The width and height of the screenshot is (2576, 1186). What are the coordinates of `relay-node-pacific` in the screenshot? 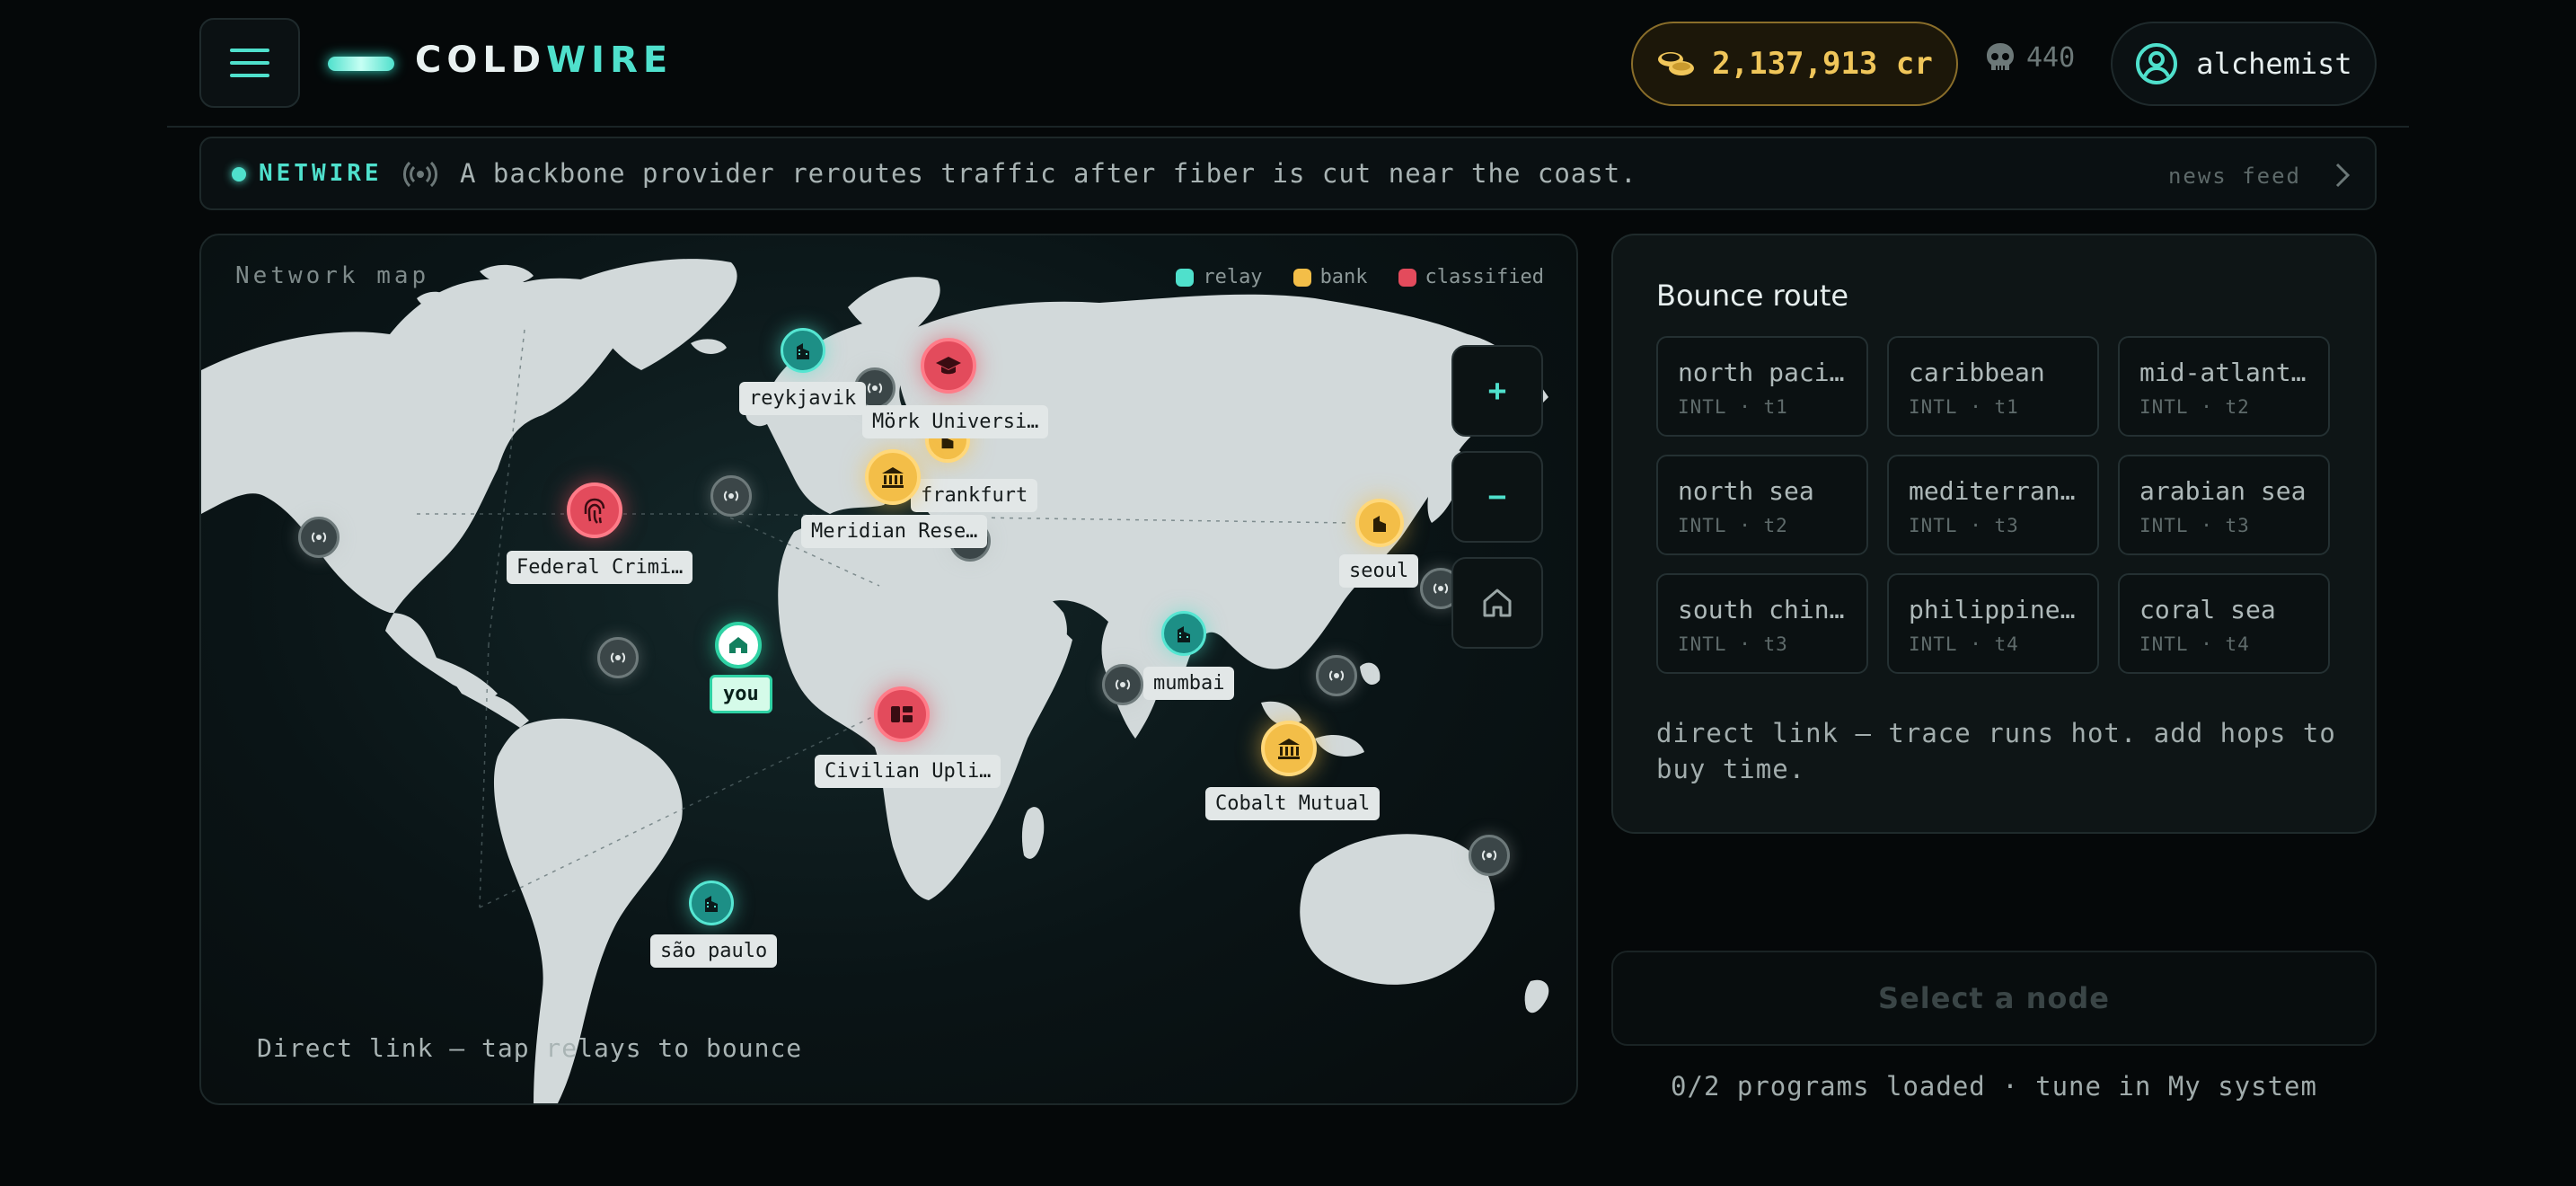 It's located at (319, 537).